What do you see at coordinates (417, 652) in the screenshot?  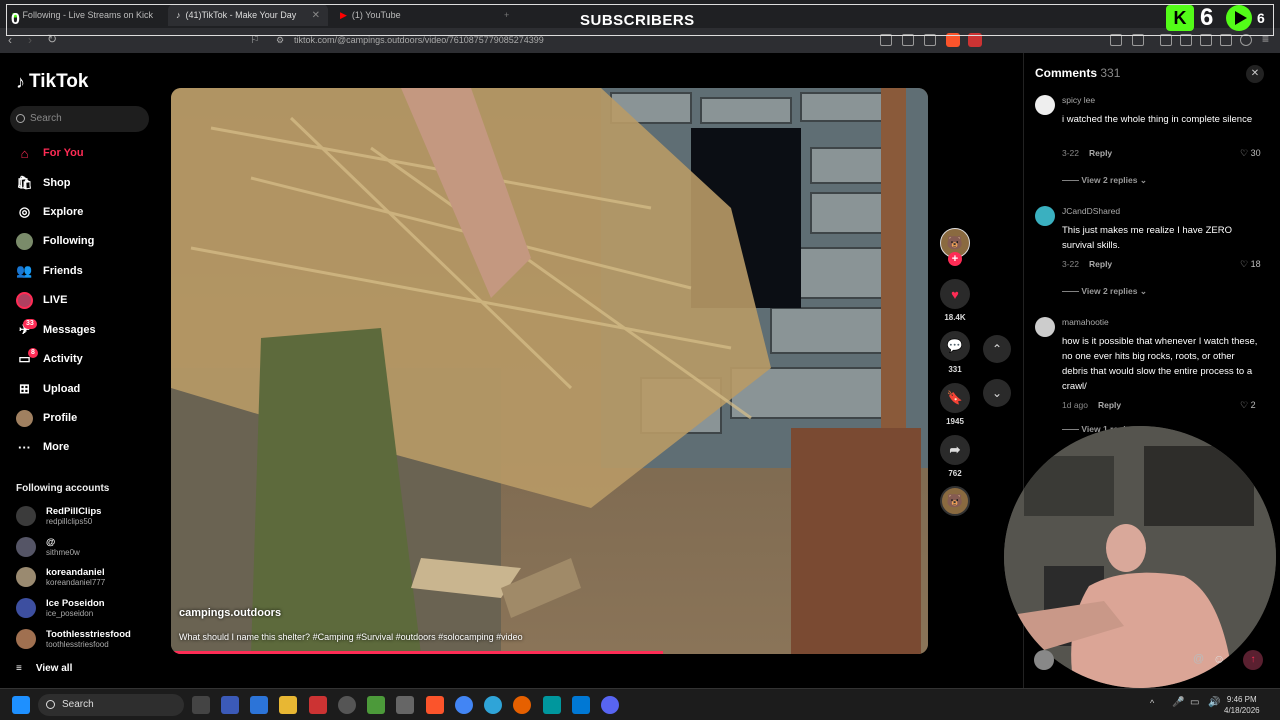 I see `video-progress-bar` at bounding box center [417, 652].